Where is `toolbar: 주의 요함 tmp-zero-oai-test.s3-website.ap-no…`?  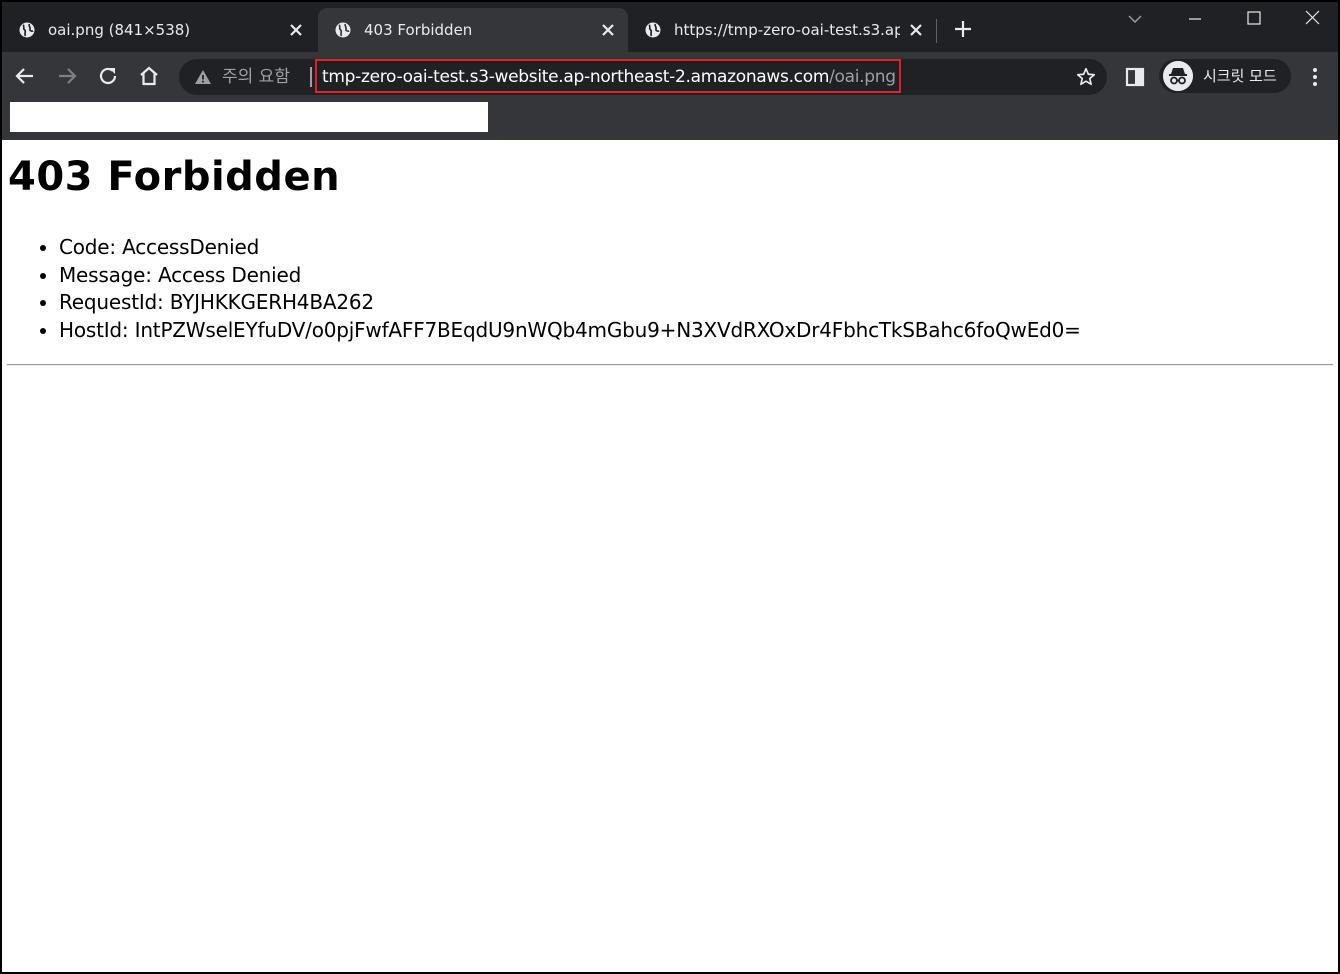
toolbar: 주의 요함 tmp-zero-oai-test.s3-website.ap-no… is located at coordinates (670, 77).